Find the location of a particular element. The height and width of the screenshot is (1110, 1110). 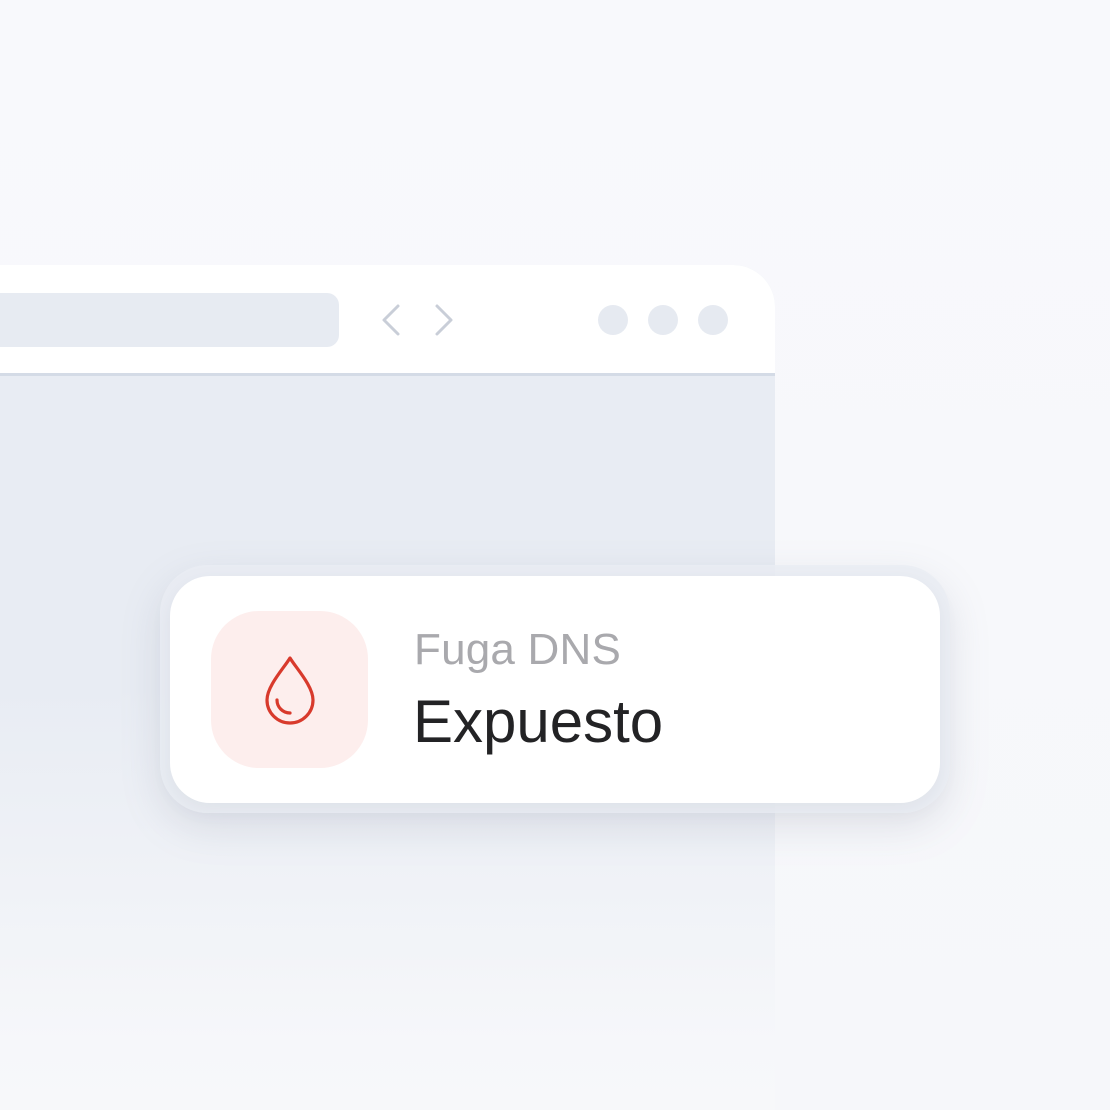

browser-toolbar is located at coordinates (387, 320).